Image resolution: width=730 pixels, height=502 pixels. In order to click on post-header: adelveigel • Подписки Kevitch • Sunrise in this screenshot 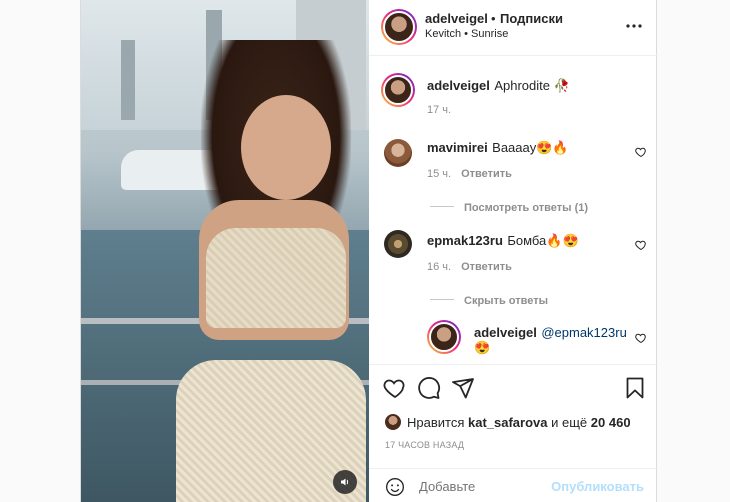, I will do `click(513, 28)`.